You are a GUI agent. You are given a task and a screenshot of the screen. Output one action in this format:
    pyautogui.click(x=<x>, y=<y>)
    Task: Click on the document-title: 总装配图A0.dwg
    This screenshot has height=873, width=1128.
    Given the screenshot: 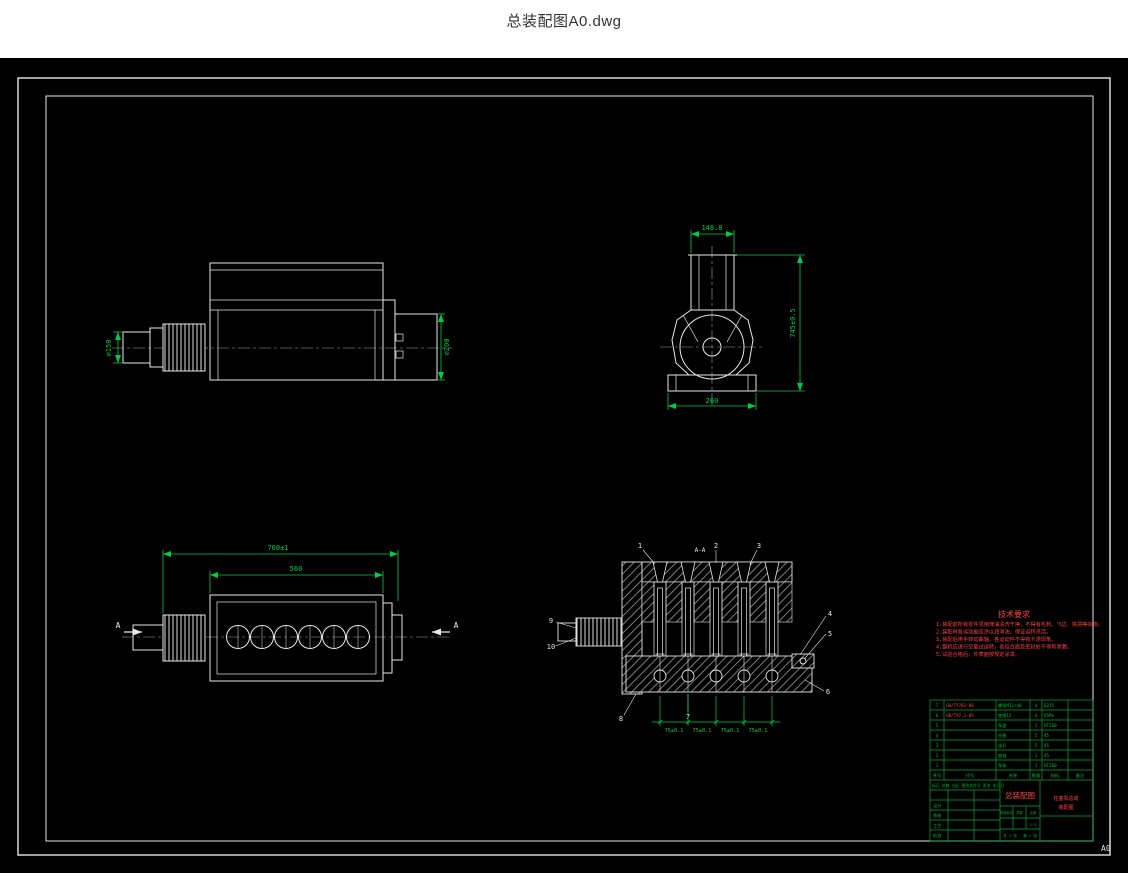 What is the action you would take?
    pyautogui.click(x=564, y=21)
    